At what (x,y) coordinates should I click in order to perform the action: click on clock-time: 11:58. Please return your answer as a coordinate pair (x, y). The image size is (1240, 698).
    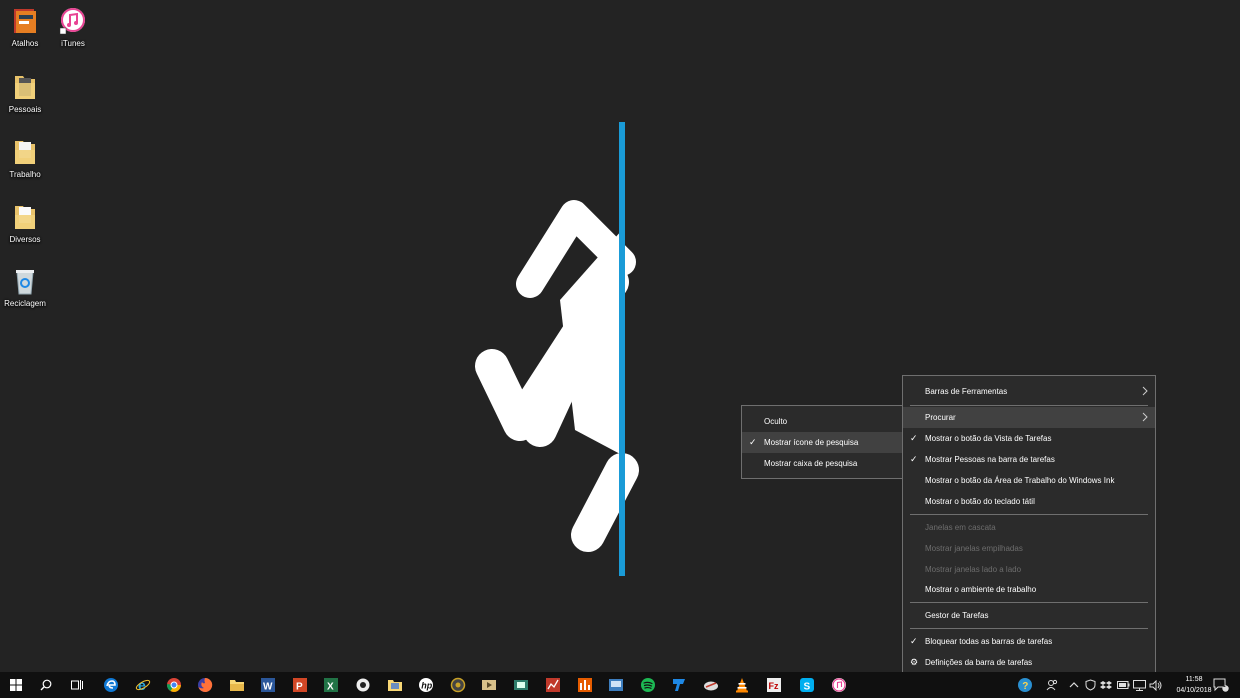
    Looking at the image, I should click on (1194, 679).